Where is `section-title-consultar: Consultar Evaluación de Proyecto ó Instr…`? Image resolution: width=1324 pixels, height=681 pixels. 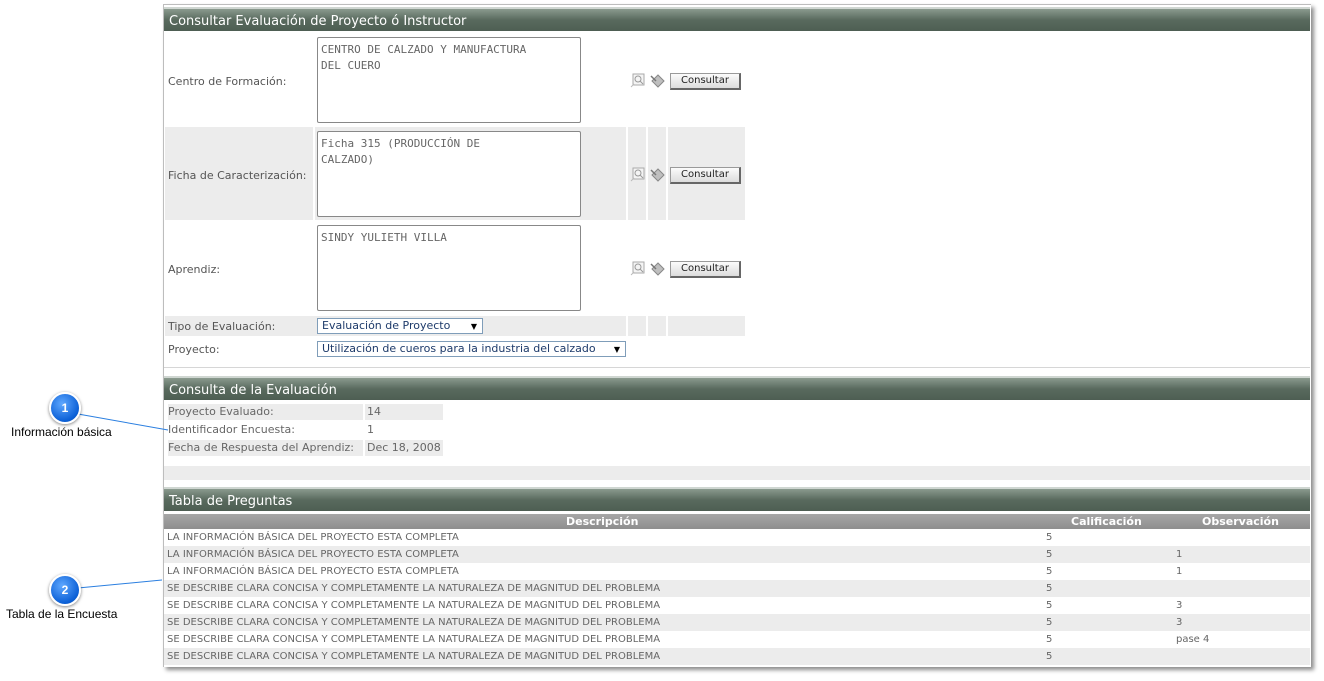
section-title-consultar: Consultar Evaluación de Proyecto ó Instr… is located at coordinates (737, 19).